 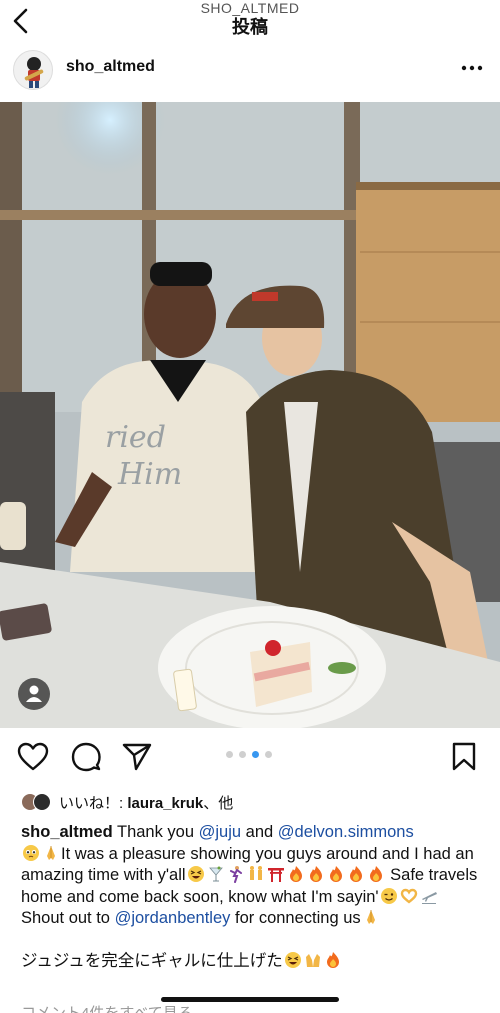 What do you see at coordinates (33, 757) in the screenshot?
I see `heart-icon` at bounding box center [33, 757].